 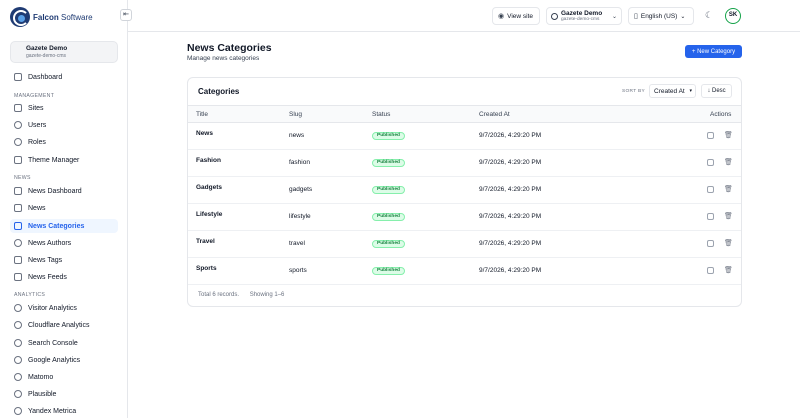 I want to click on tag-icon, so click(x=18, y=260).